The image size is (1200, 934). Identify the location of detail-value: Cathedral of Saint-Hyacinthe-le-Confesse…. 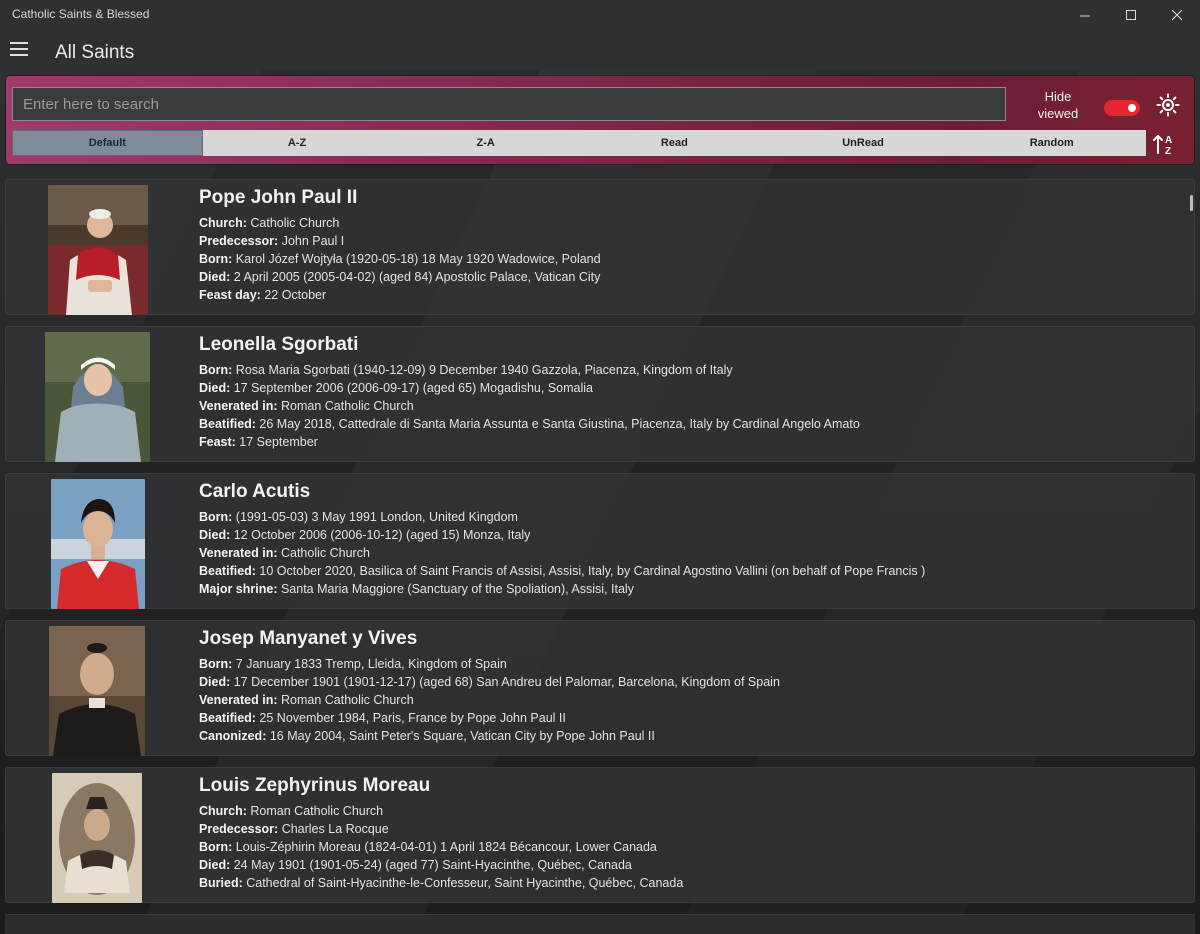
(463, 883).